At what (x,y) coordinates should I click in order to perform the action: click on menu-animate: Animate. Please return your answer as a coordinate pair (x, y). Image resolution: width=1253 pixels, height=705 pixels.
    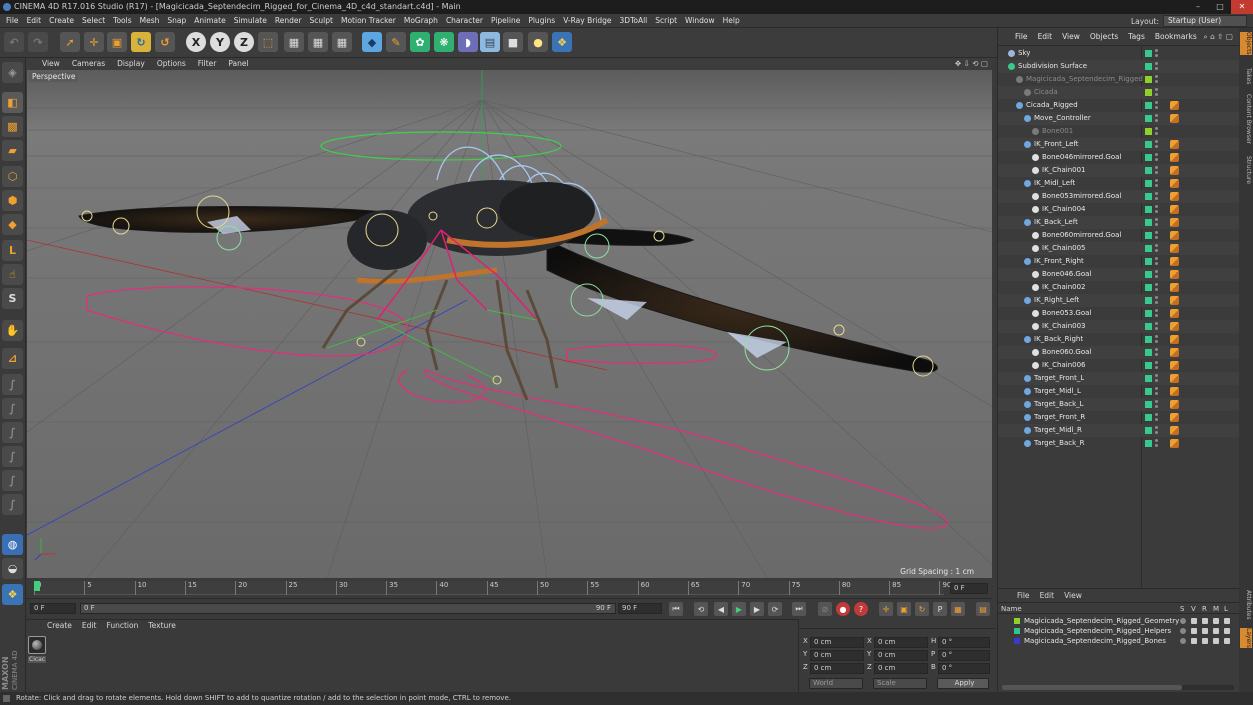
    Looking at the image, I should click on (209, 21).